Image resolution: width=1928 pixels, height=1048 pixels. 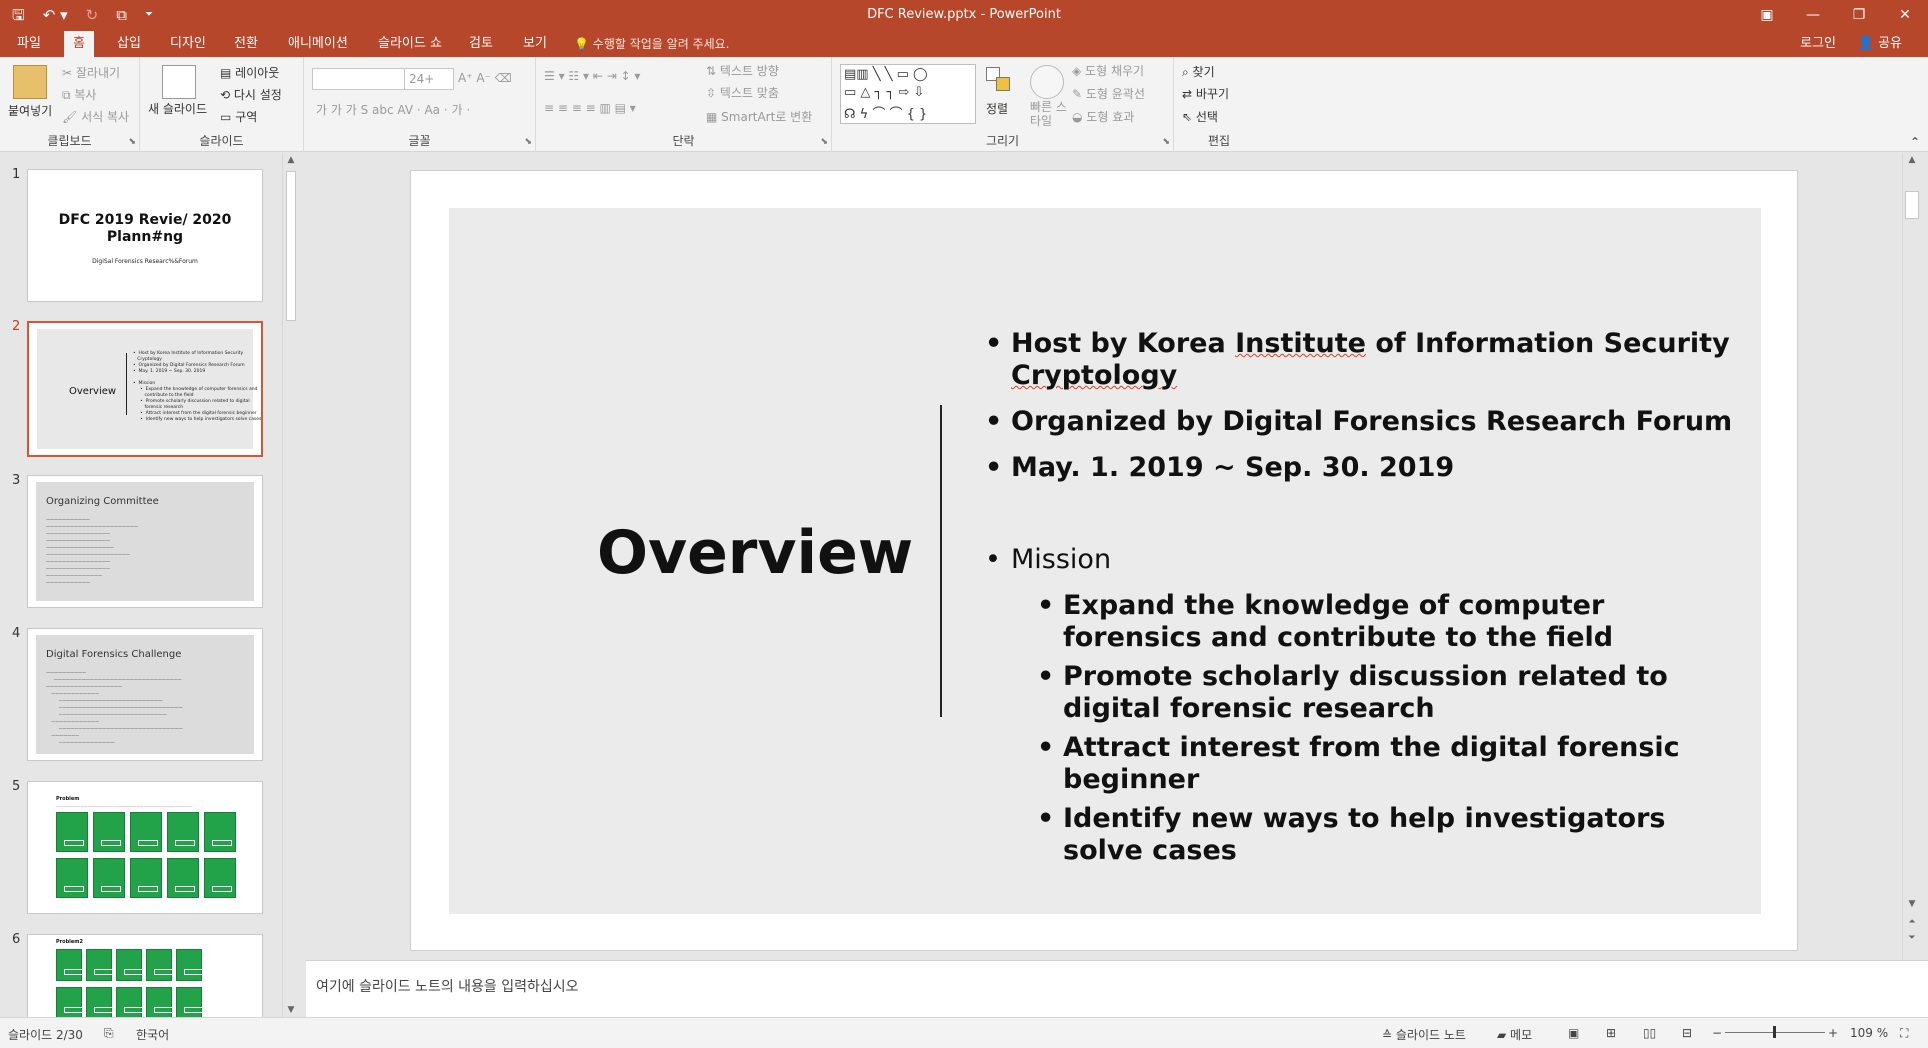 I want to click on new-slide-icon, so click(x=179, y=82).